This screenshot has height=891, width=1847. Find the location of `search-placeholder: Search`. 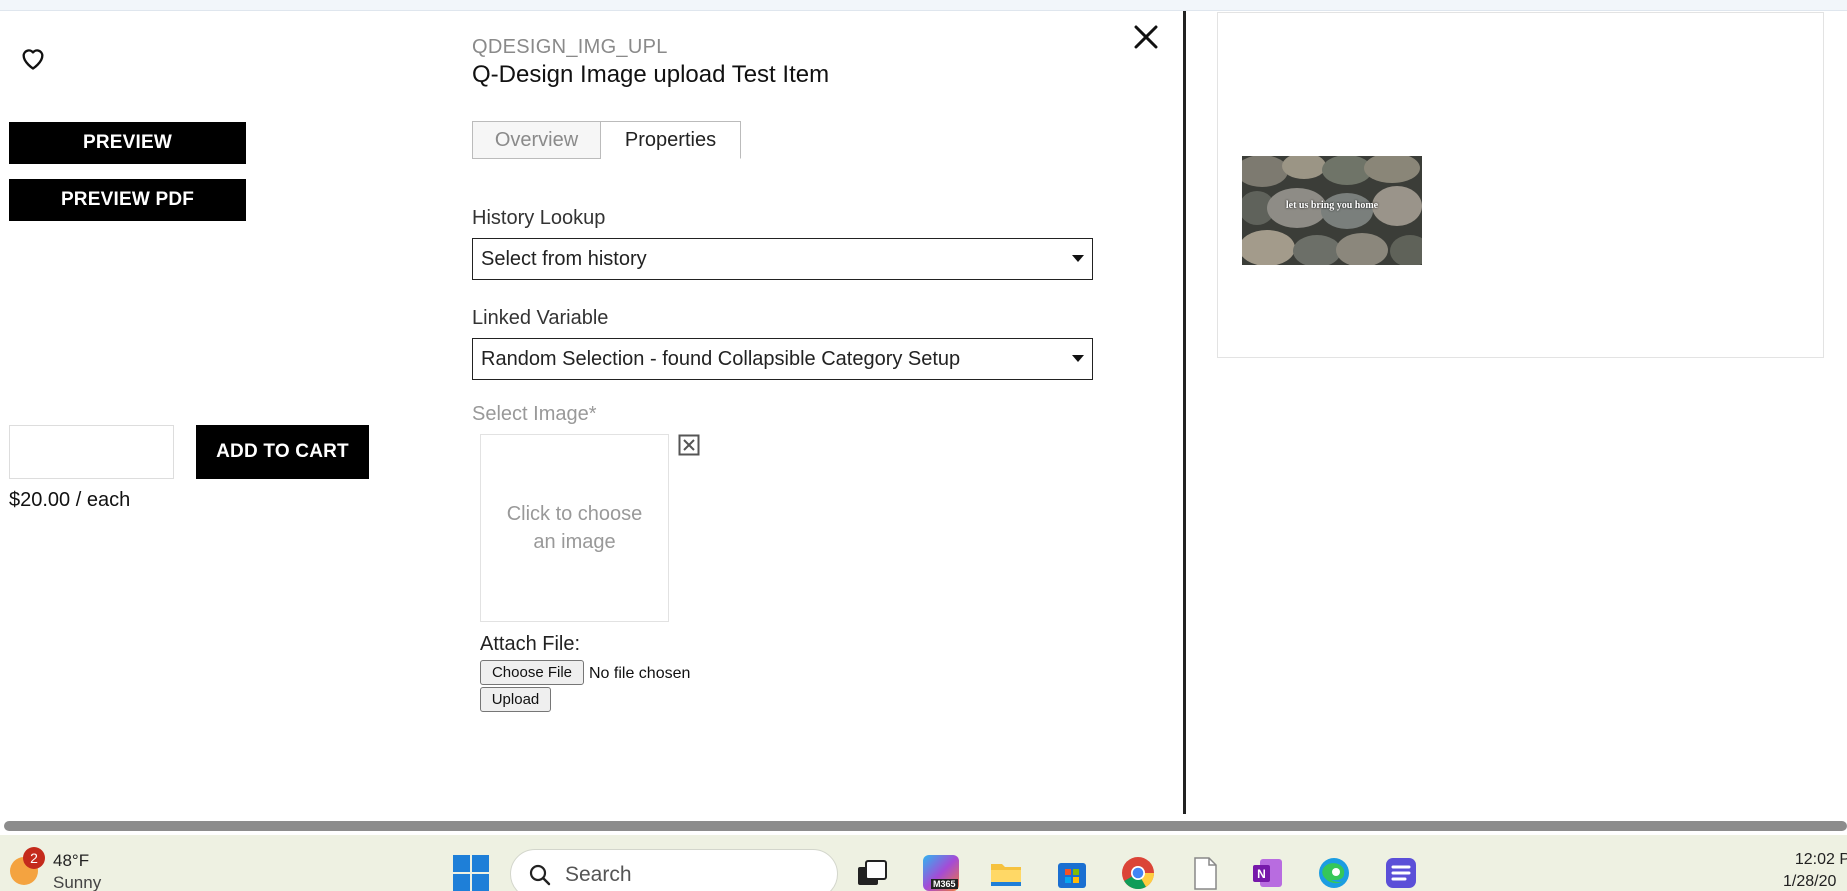

search-placeholder: Search is located at coordinates (598, 874).